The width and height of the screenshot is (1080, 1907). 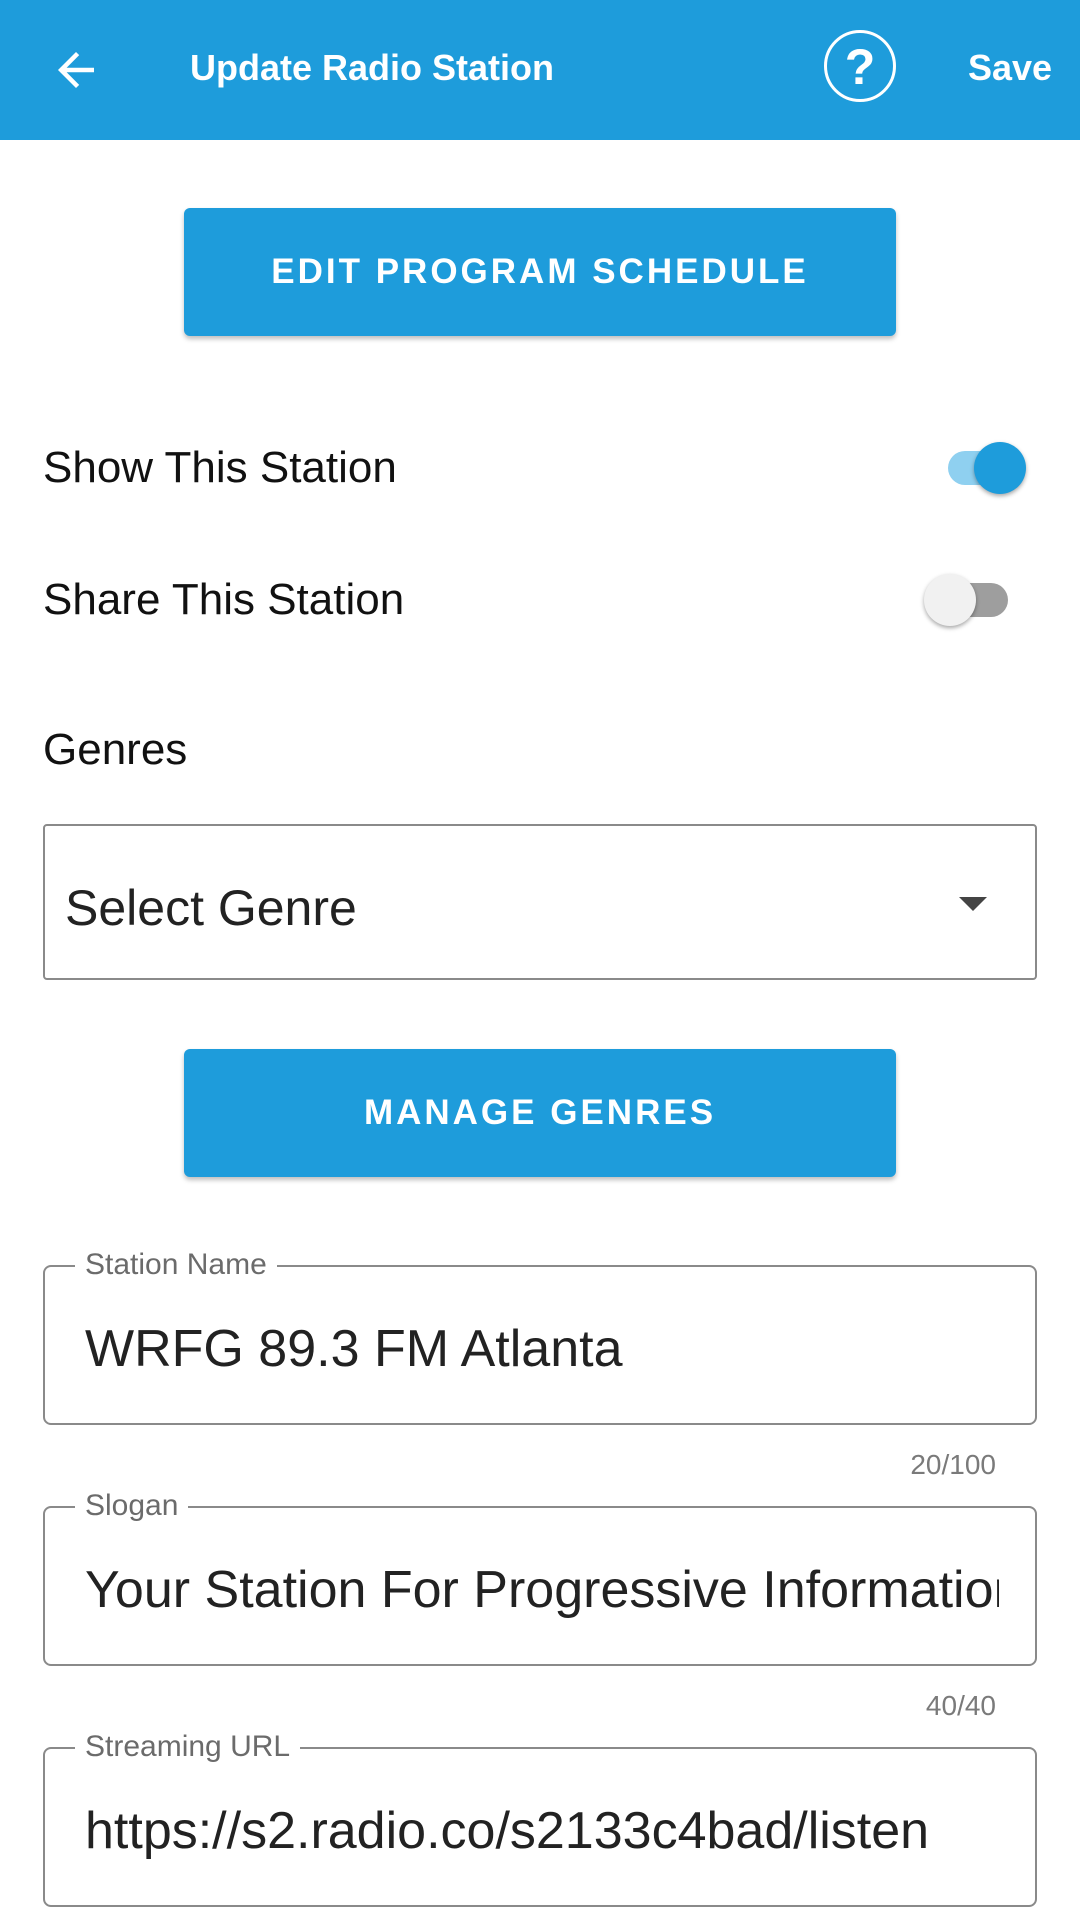 I want to click on dropdown-arrow-icon, so click(x=973, y=904).